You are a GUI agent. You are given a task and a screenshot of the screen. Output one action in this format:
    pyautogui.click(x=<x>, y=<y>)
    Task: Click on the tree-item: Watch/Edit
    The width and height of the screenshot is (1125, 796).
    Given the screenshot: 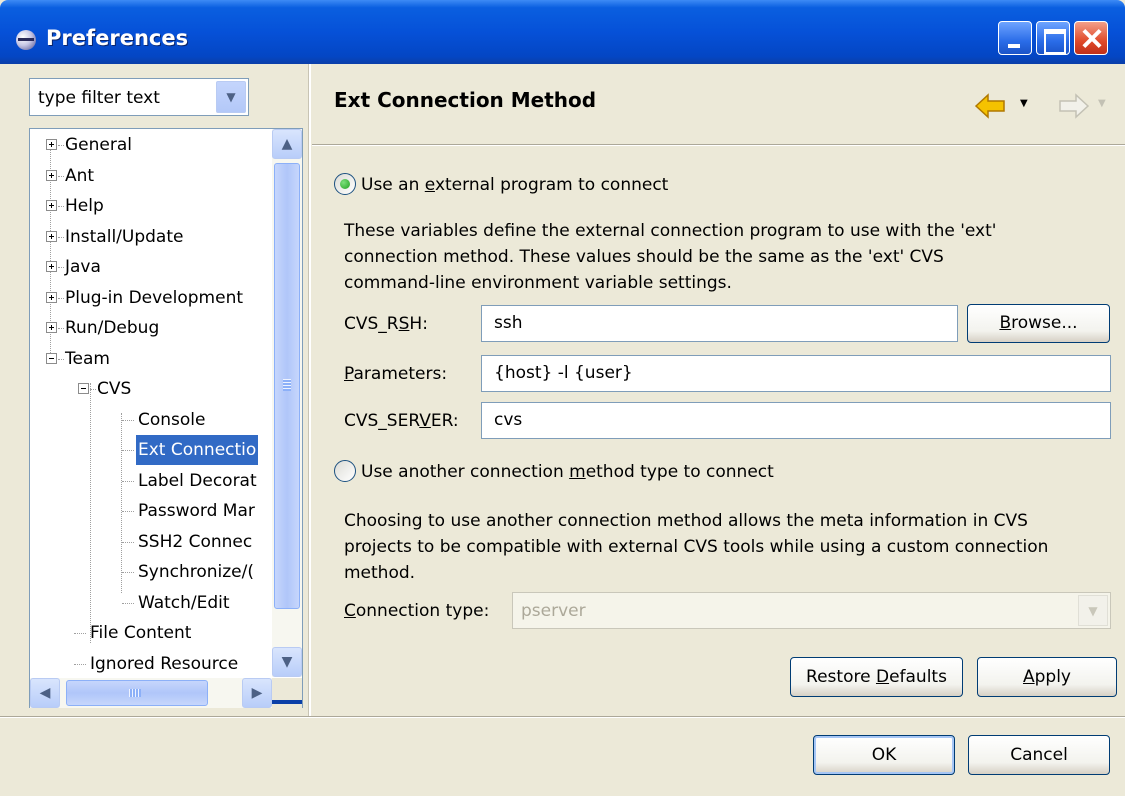 What is the action you would take?
    pyautogui.click(x=166, y=603)
    